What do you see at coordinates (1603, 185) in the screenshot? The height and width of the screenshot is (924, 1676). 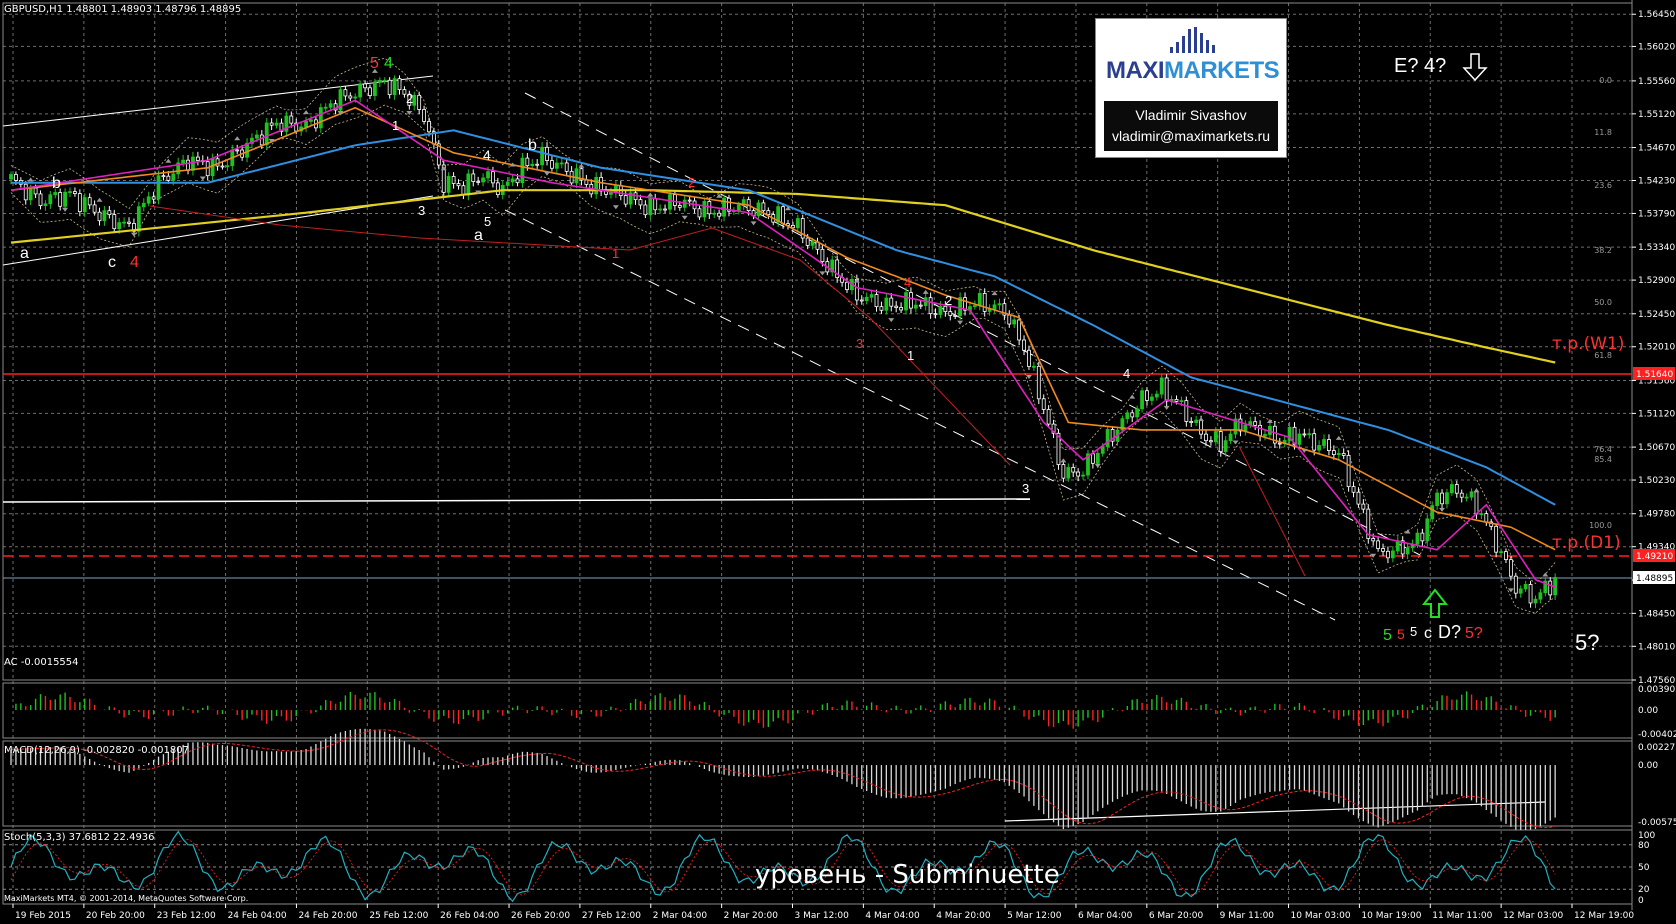 I see `fib-level-label: 23.6` at bounding box center [1603, 185].